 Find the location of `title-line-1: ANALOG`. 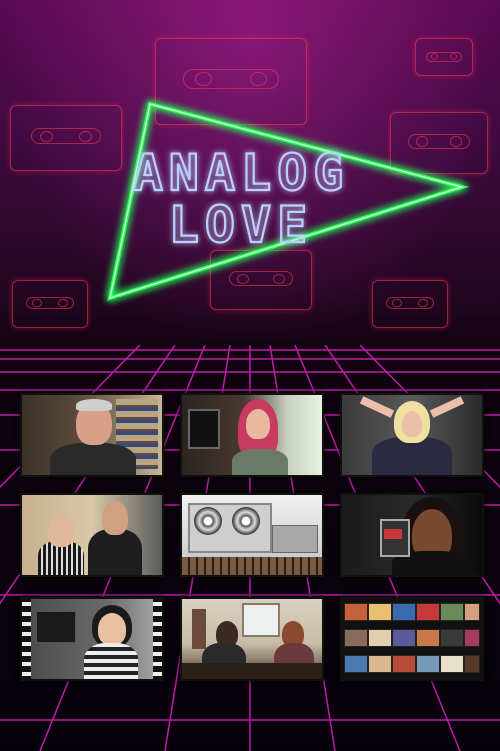

title-line-1: ANALOG is located at coordinates (241, 173).